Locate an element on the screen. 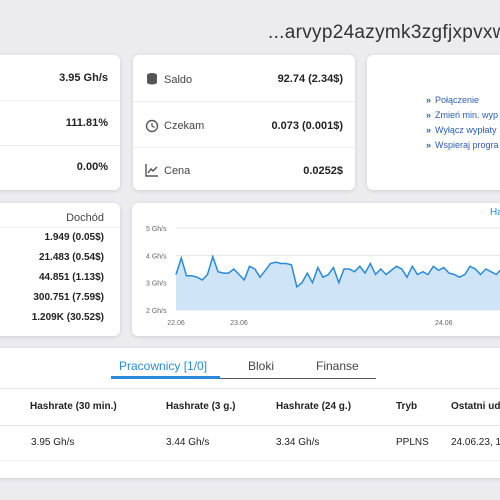  column-header: Tryb is located at coordinates (406, 406).